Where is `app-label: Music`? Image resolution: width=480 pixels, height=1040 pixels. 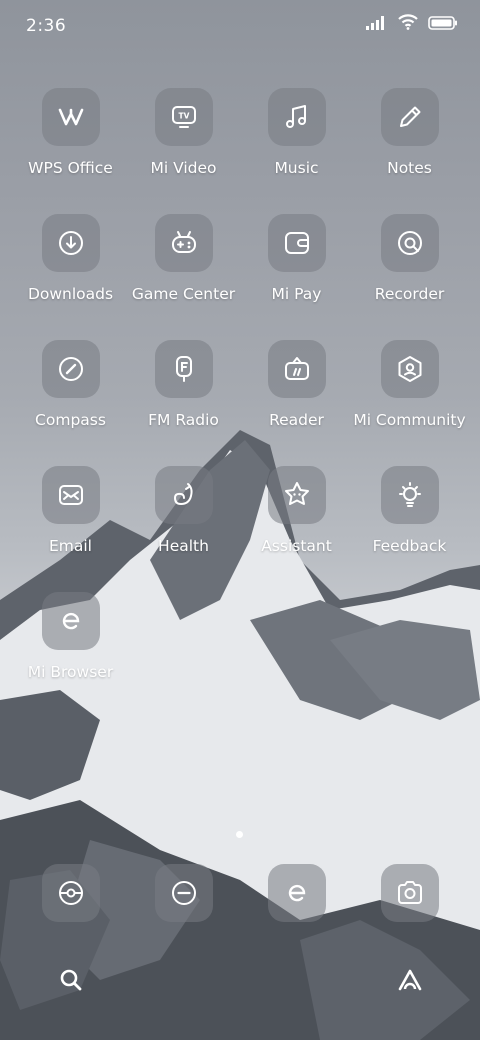
app-label: Music is located at coordinates (296, 168).